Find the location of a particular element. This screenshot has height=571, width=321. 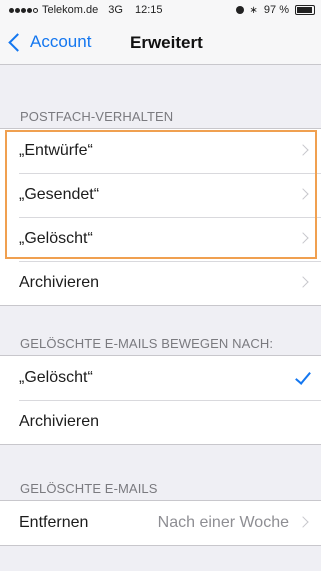

carrier-name: Telekom.de is located at coordinates (70, 10).